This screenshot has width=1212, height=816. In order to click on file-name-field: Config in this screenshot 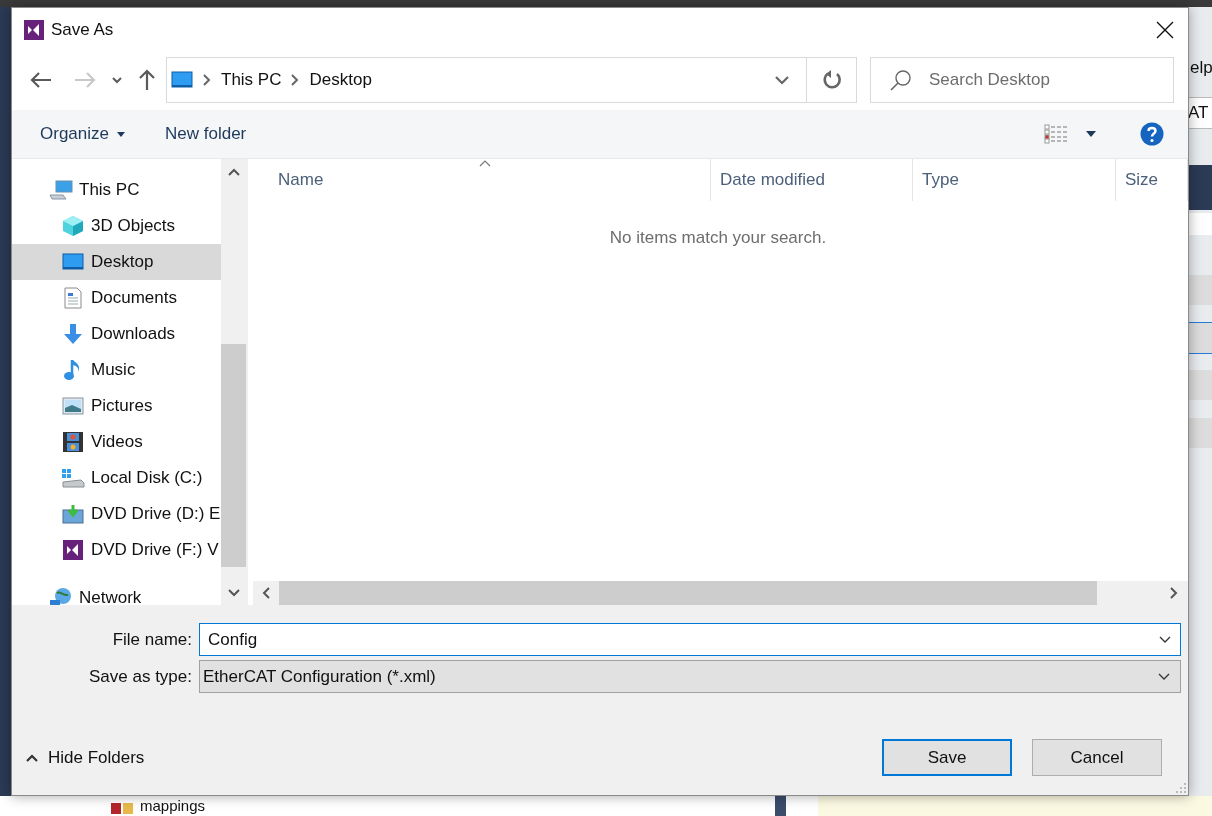, I will do `click(690, 639)`.